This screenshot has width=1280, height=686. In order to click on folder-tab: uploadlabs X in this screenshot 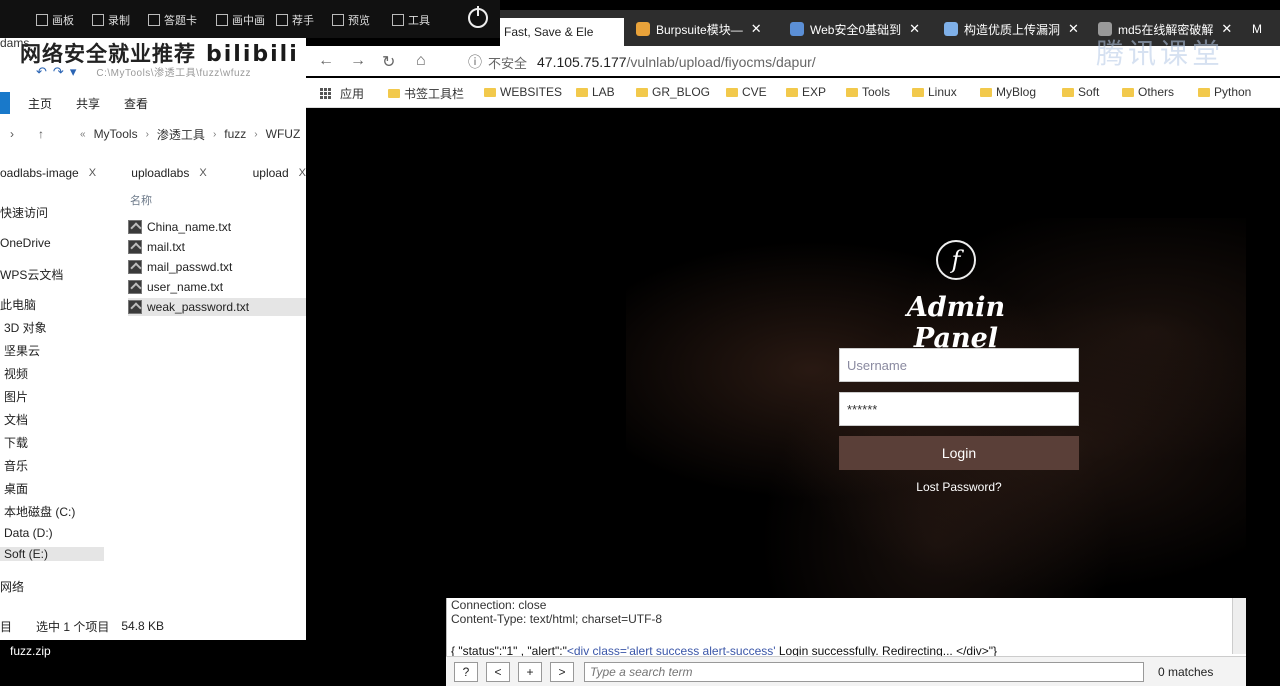, I will do `click(184, 173)`.